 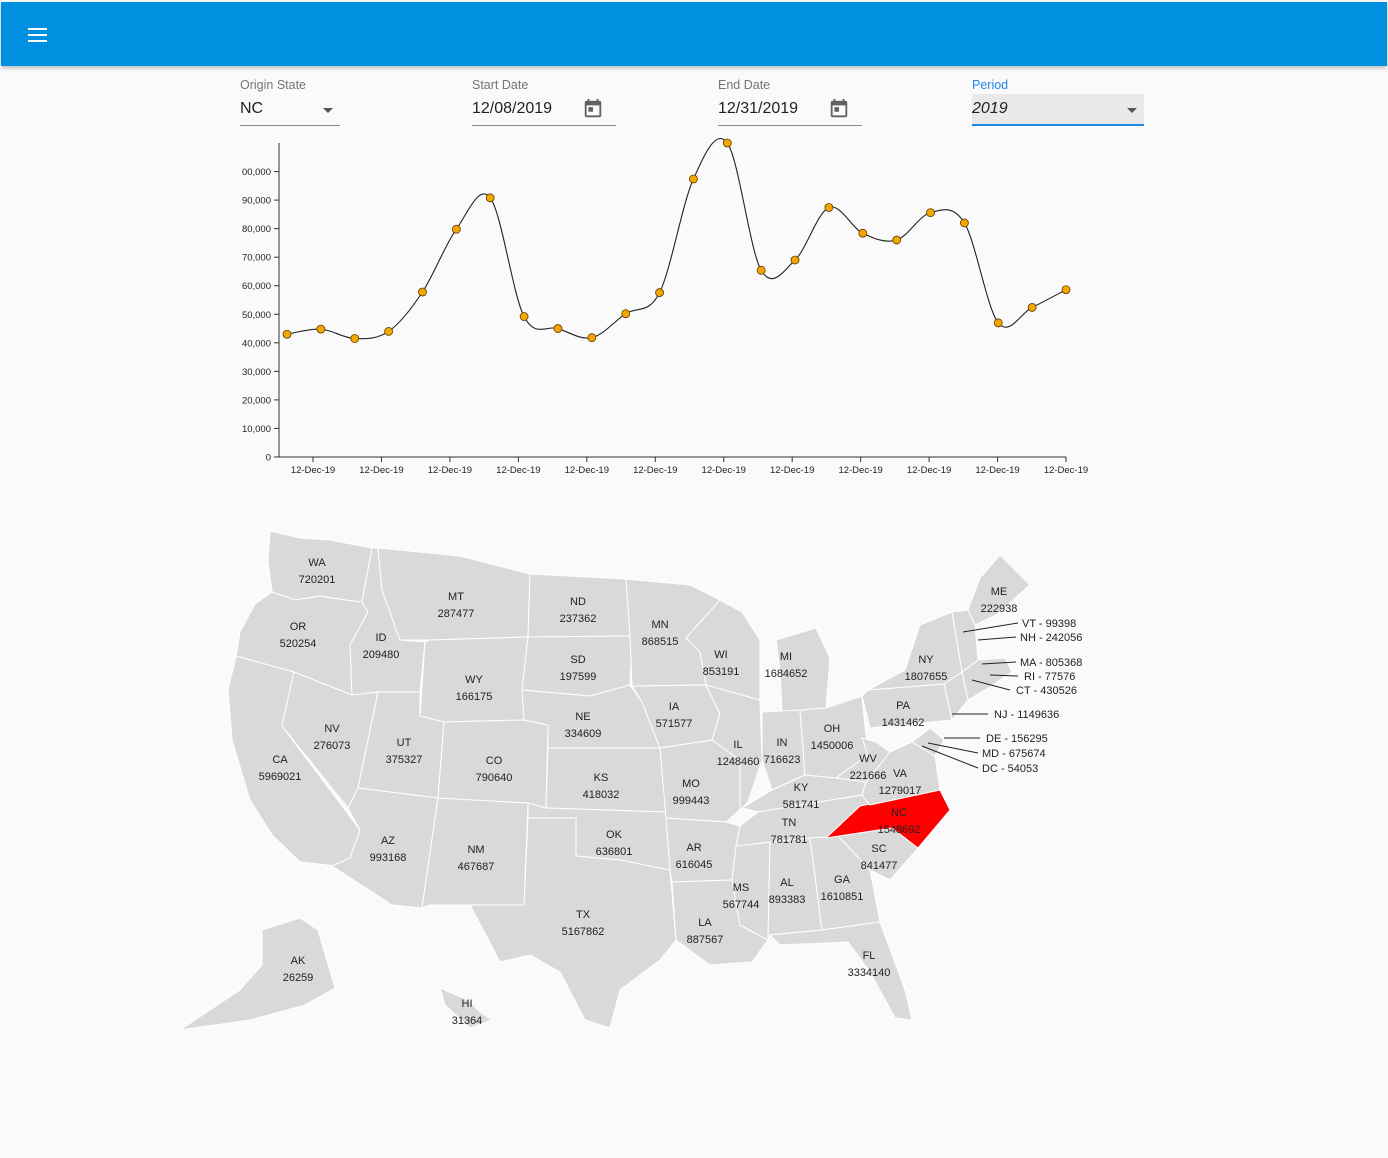 What do you see at coordinates (1046, 691) in the screenshot?
I see `callout-label: CT - 430526` at bounding box center [1046, 691].